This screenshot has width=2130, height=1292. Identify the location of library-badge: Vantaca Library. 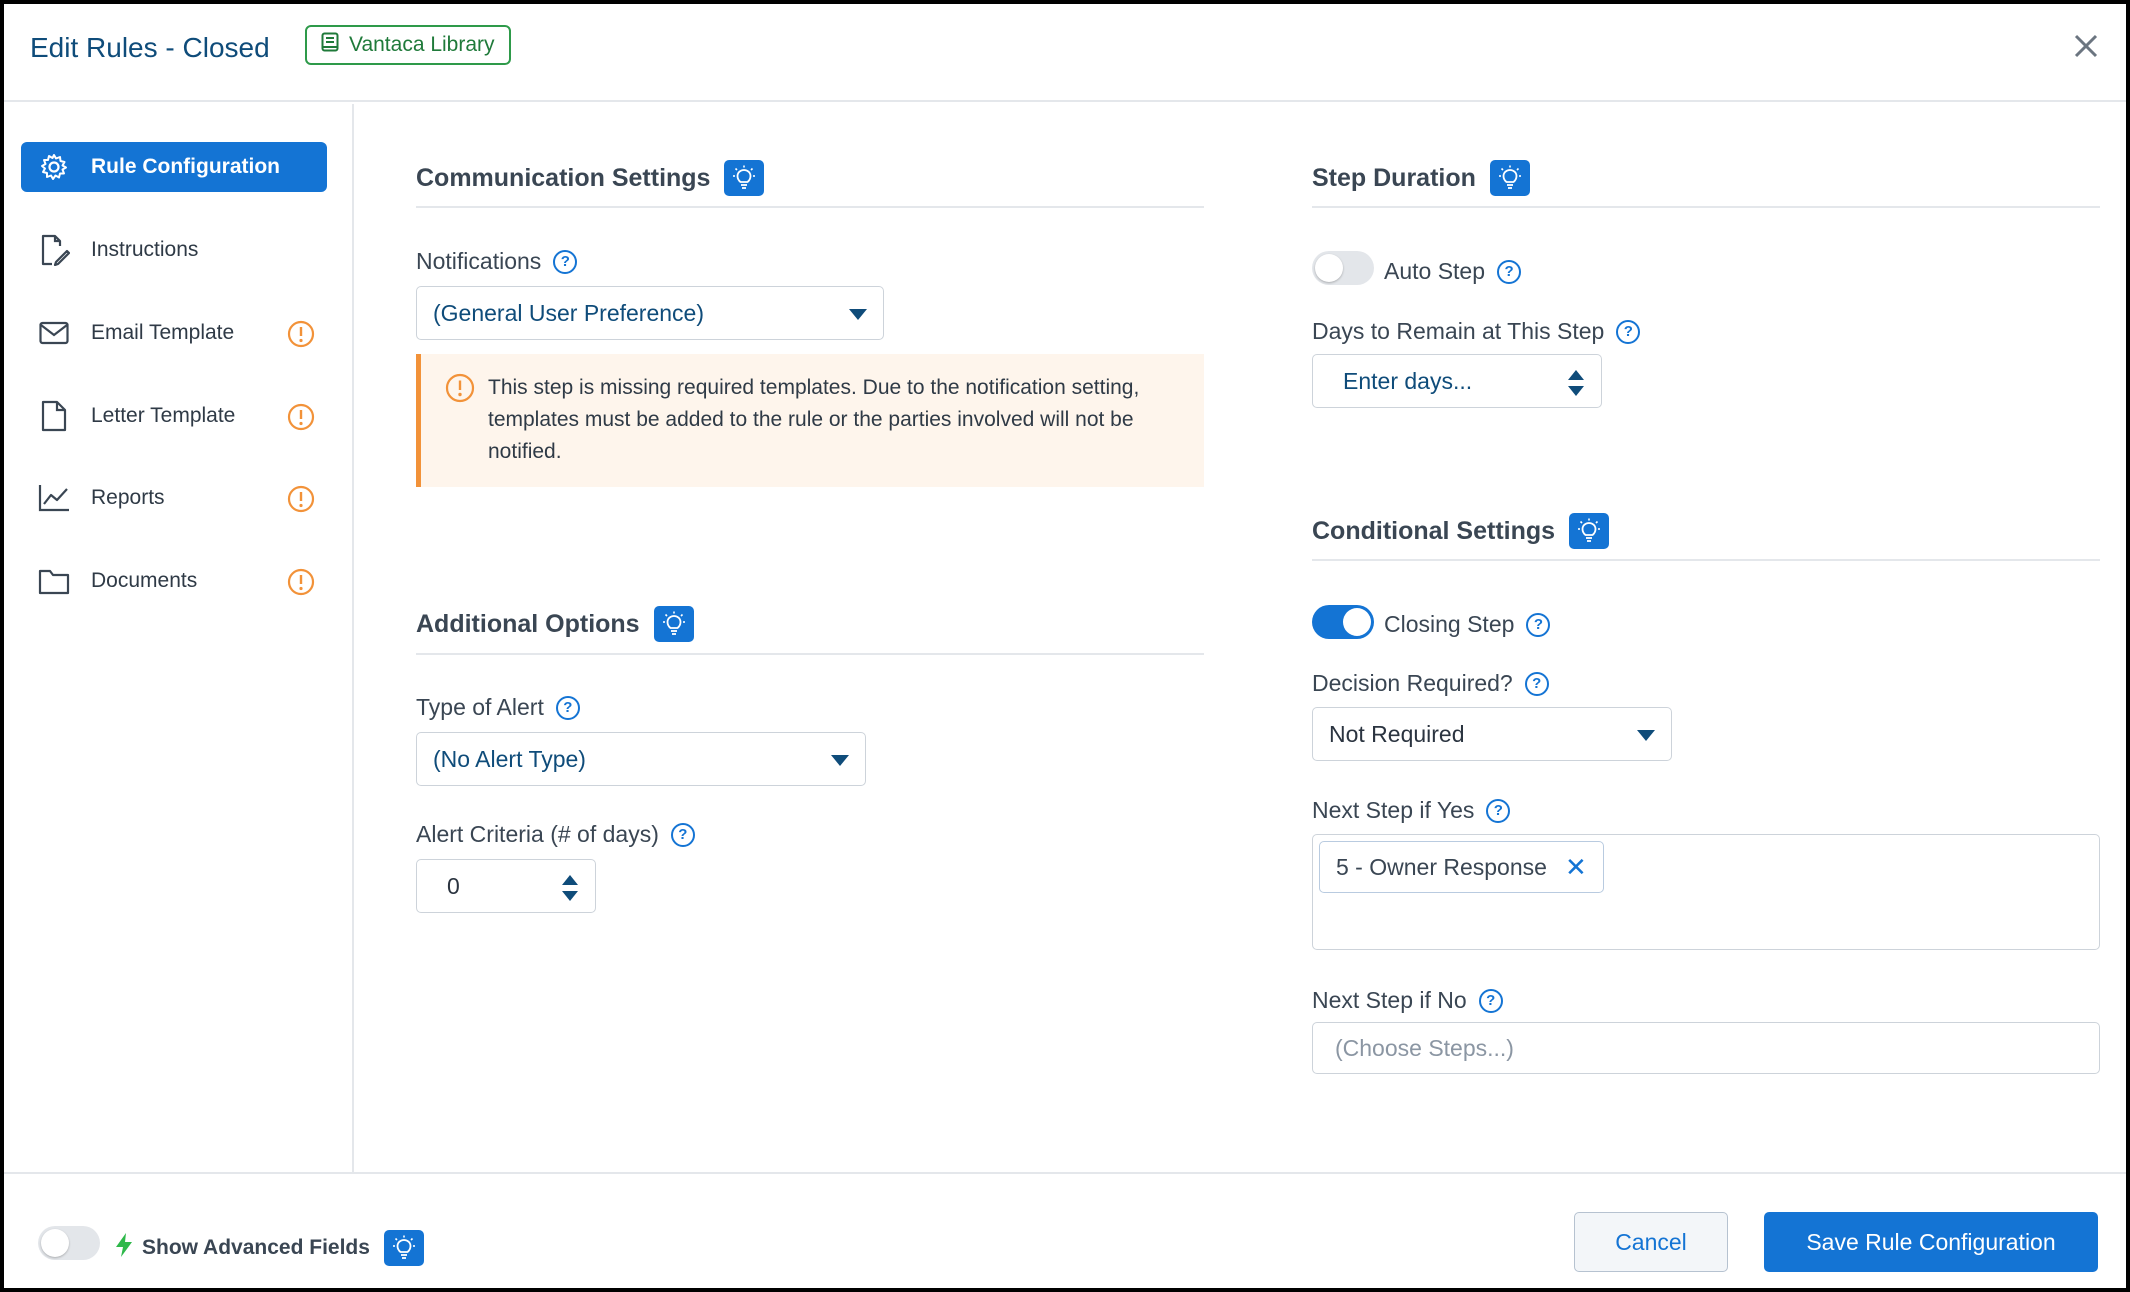
(408, 45).